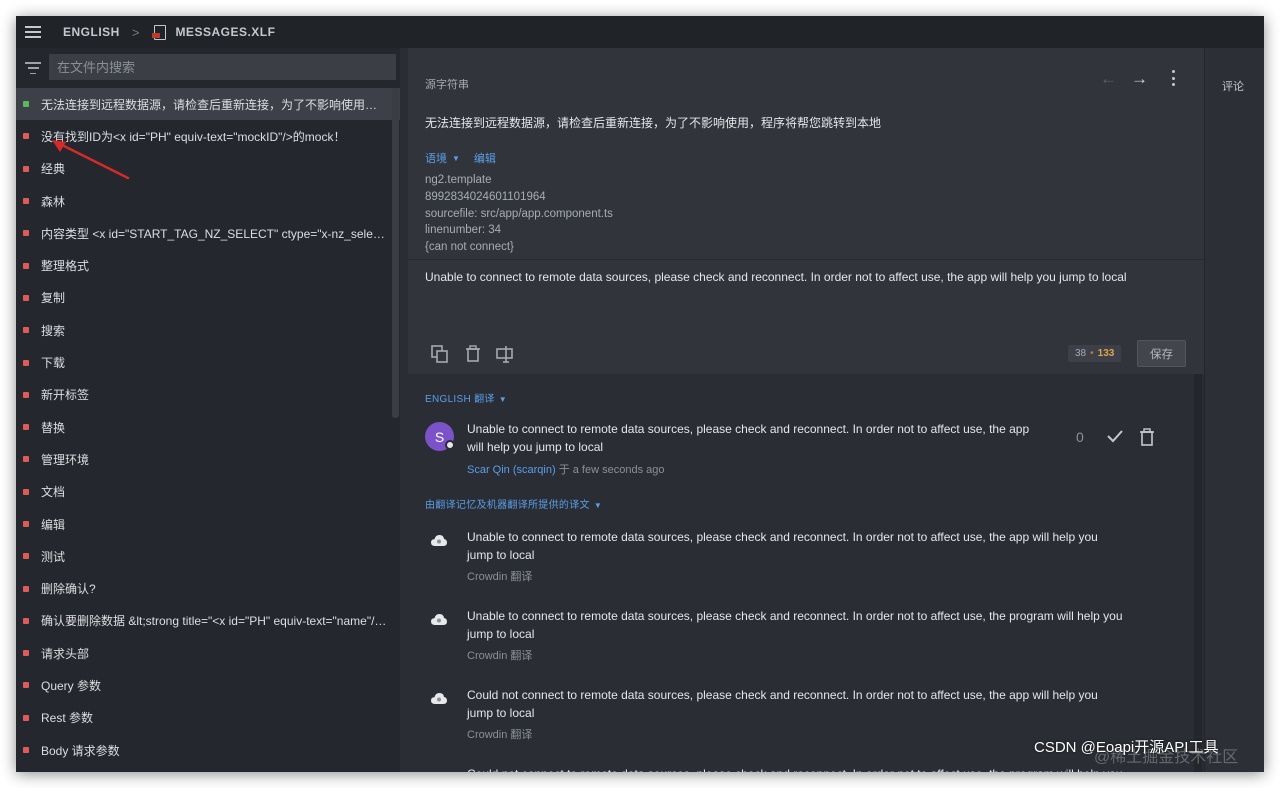 The width and height of the screenshot is (1280, 788). Describe the element at coordinates (485, 196) in the screenshot. I see `context-line: 8992834024601101964` at that location.